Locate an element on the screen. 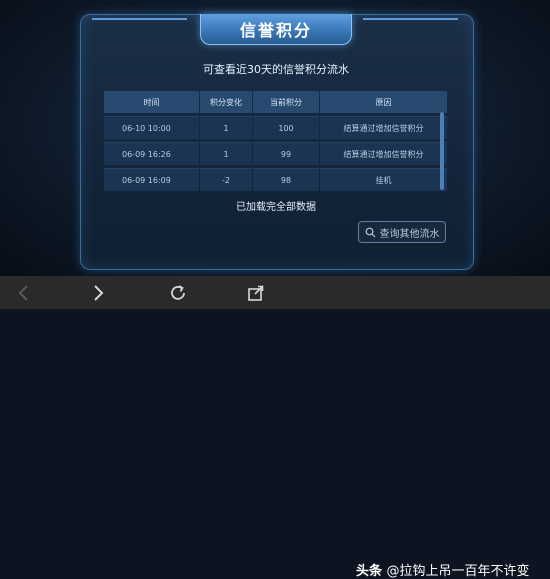 The height and width of the screenshot is (579, 550). watermark-handle: @拉钩上吊一百年不许变 is located at coordinates (458, 571).